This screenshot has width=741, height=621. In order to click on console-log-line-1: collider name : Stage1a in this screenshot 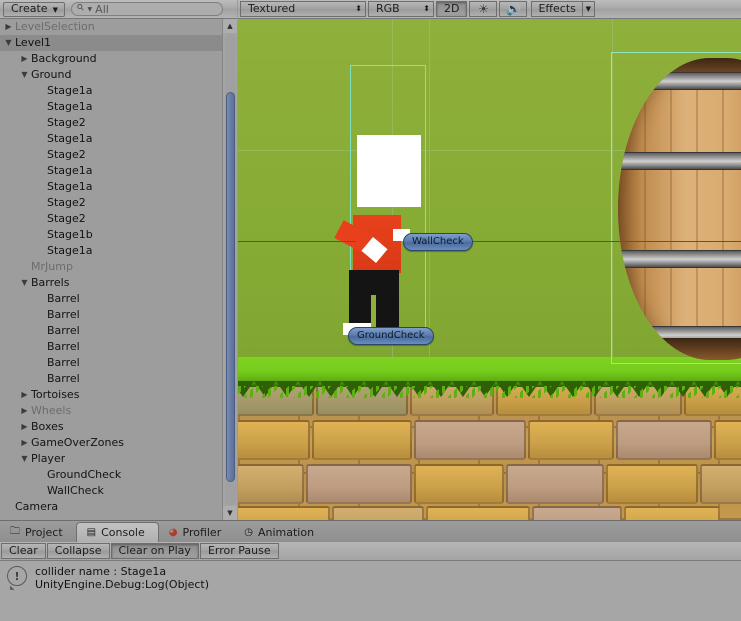, I will do `click(101, 571)`.